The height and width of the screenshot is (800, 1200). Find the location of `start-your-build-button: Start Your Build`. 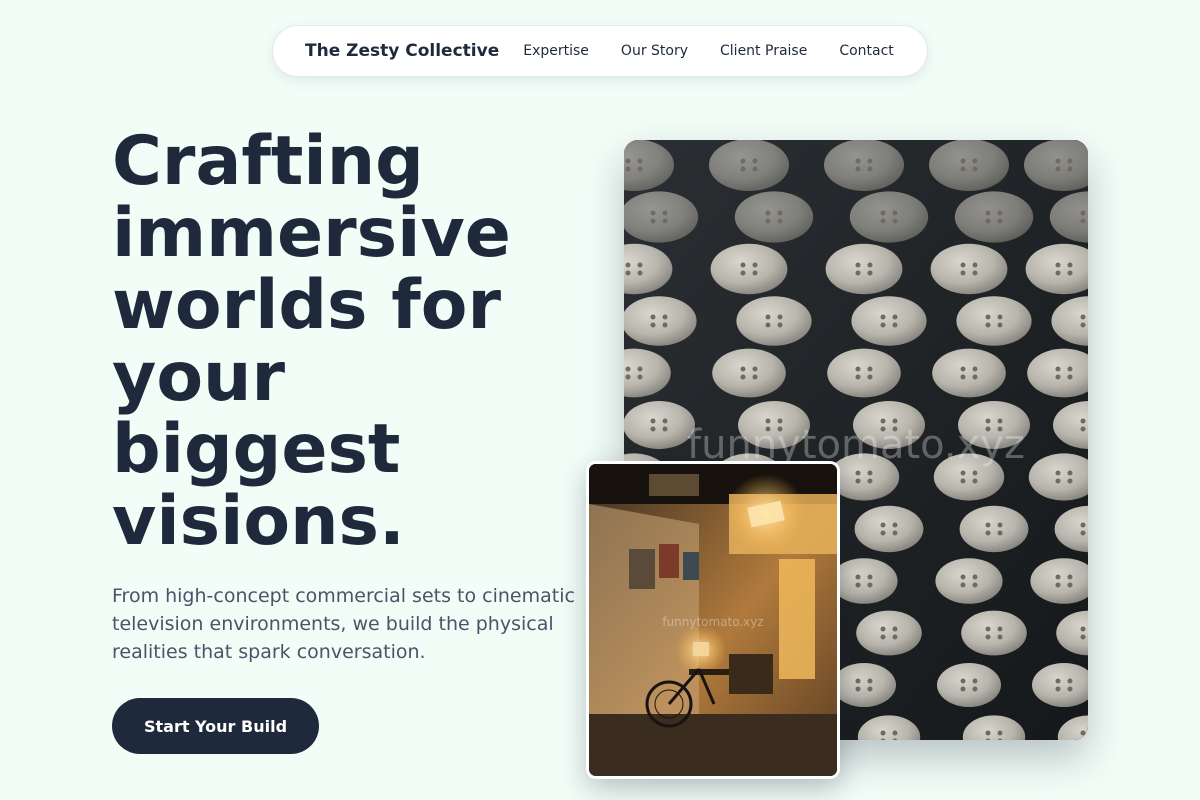

start-your-build-button: Start Your Build is located at coordinates (215, 726).